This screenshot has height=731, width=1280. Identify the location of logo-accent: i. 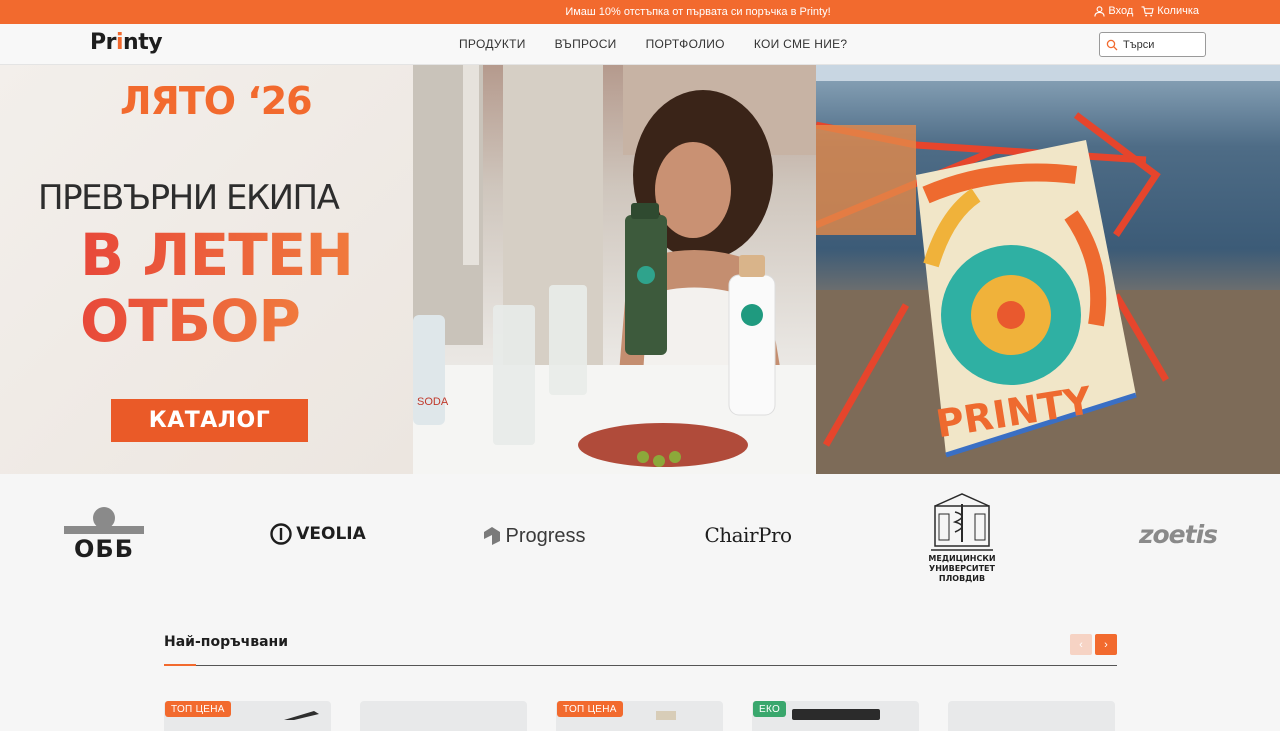
(119, 42).